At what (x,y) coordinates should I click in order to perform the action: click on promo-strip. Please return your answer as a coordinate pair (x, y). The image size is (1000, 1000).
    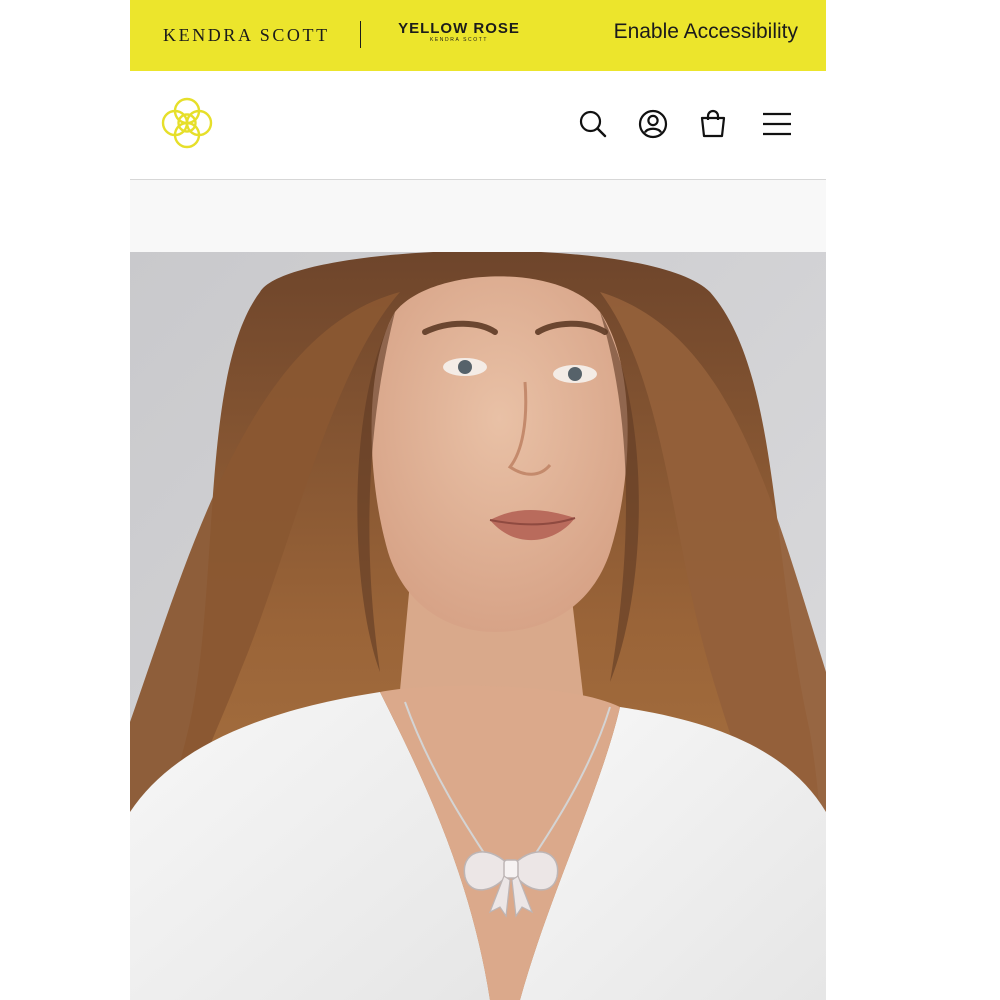
    Looking at the image, I should click on (478, 216).